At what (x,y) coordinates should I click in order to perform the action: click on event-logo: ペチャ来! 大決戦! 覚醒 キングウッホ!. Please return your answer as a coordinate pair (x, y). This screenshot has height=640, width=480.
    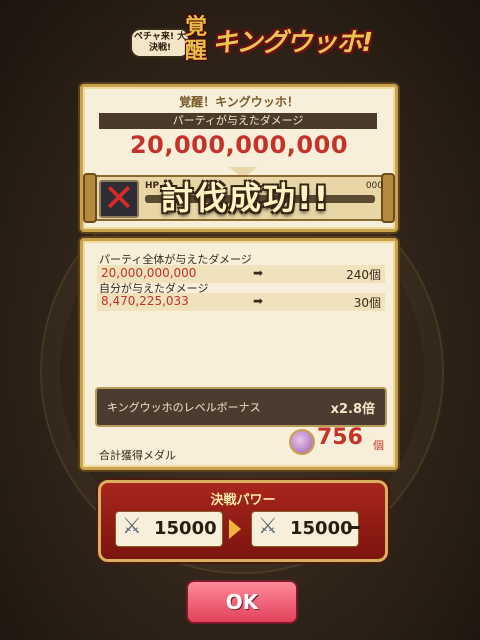
    Looking at the image, I should click on (251, 43).